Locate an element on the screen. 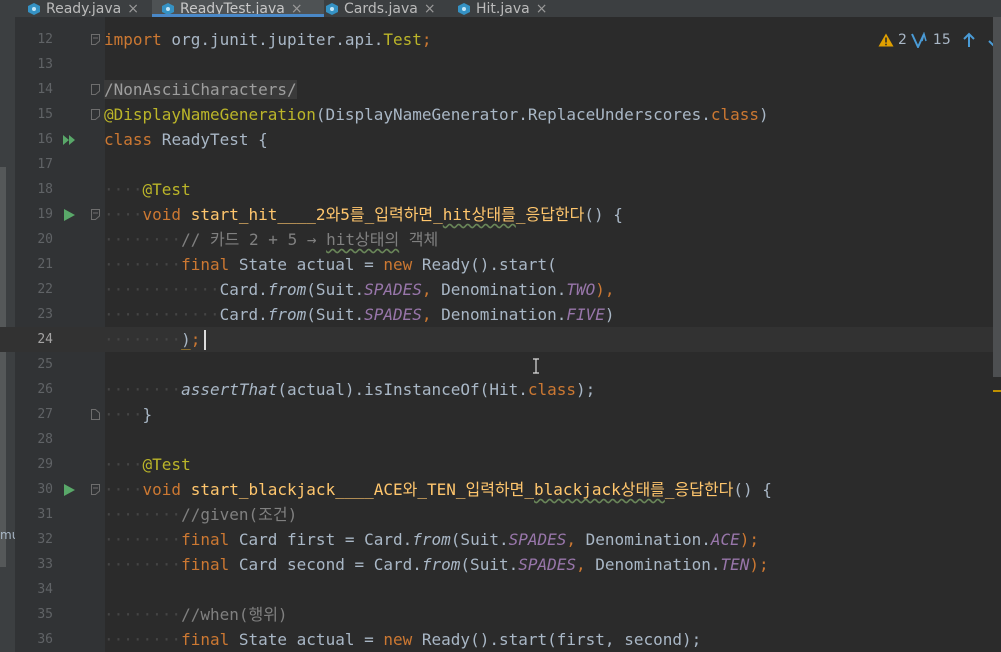  code-text: ····} is located at coordinates (128, 414).